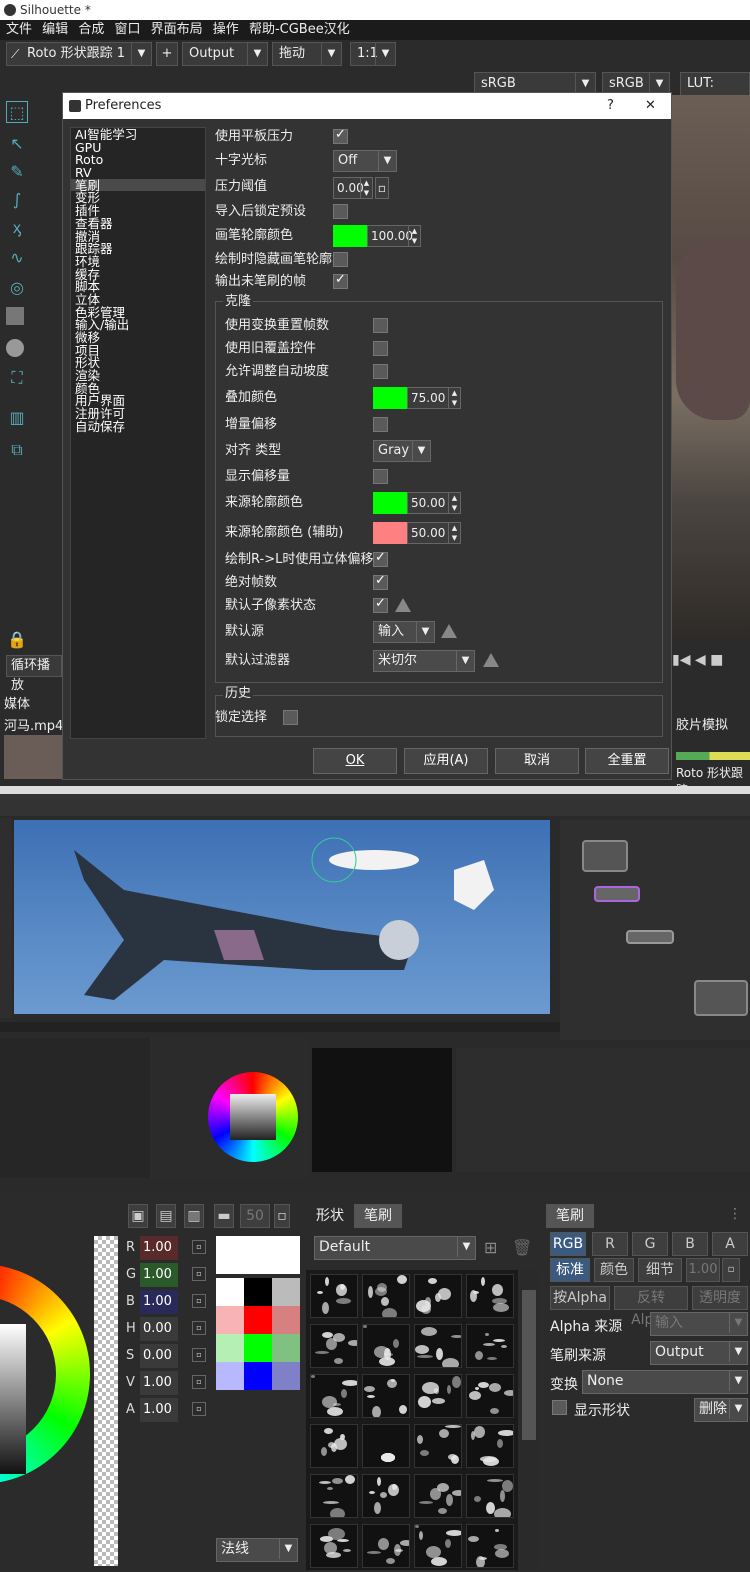  What do you see at coordinates (226, 29) in the screenshot?
I see `menu-actions: 操作` at bounding box center [226, 29].